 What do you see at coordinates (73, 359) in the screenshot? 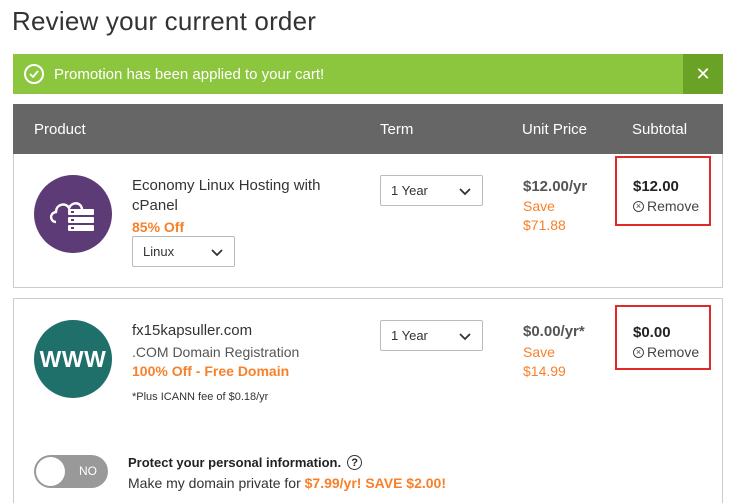
I see `www-globe-icon: WWW` at bounding box center [73, 359].